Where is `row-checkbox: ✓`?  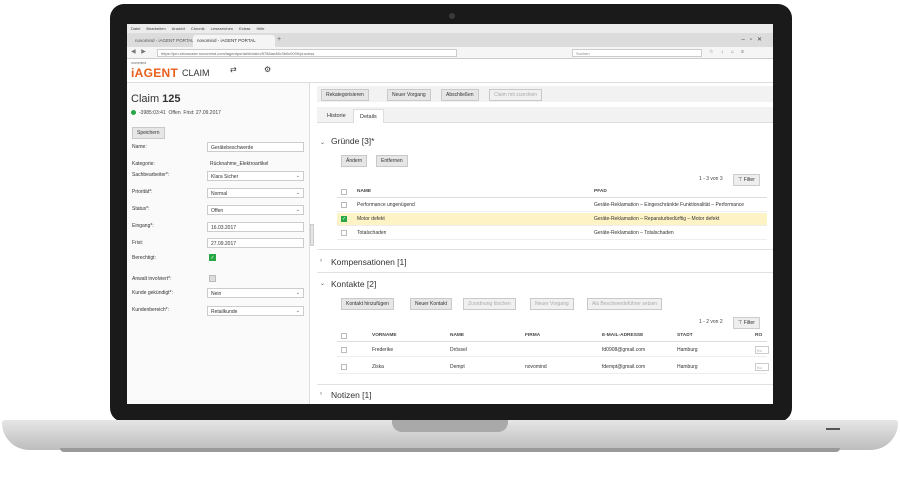 row-checkbox: ✓ is located at coordinates (344, 219).